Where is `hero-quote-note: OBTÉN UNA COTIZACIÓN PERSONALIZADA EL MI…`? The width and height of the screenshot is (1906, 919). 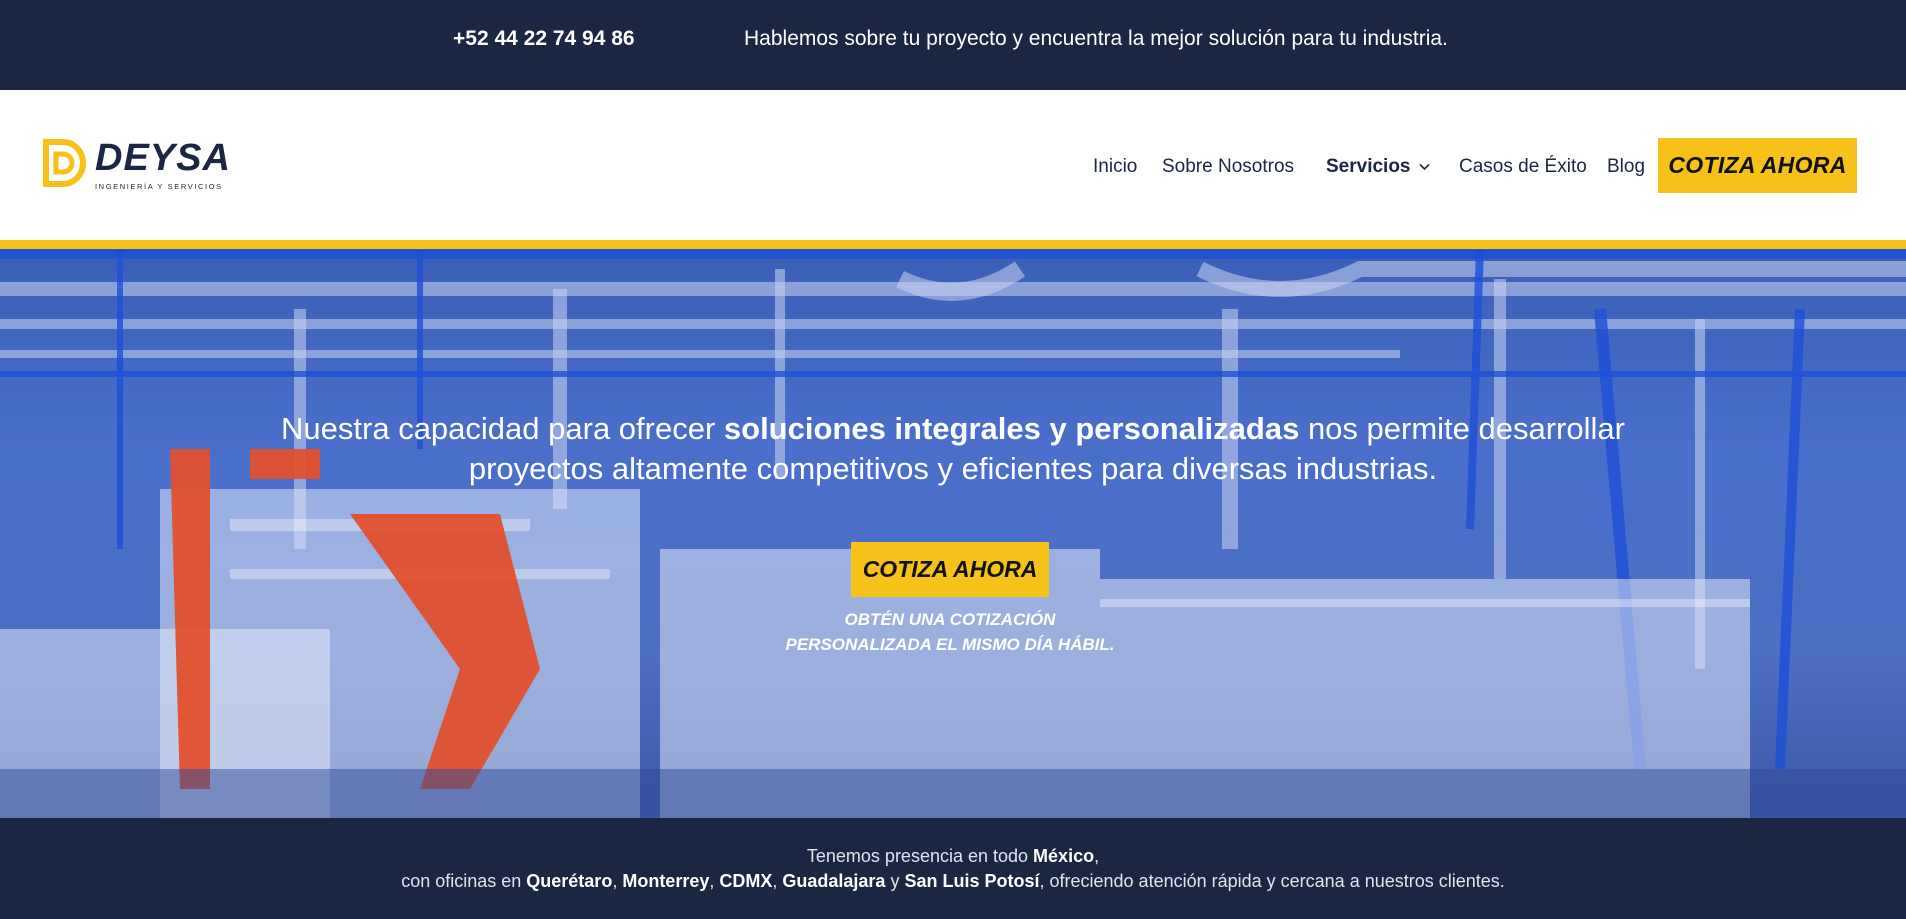
hero-quote-note: OBTÉN UNA COTIZACIÓN PERSONALIZADA EL MI… is located at coordinates (950, 632).